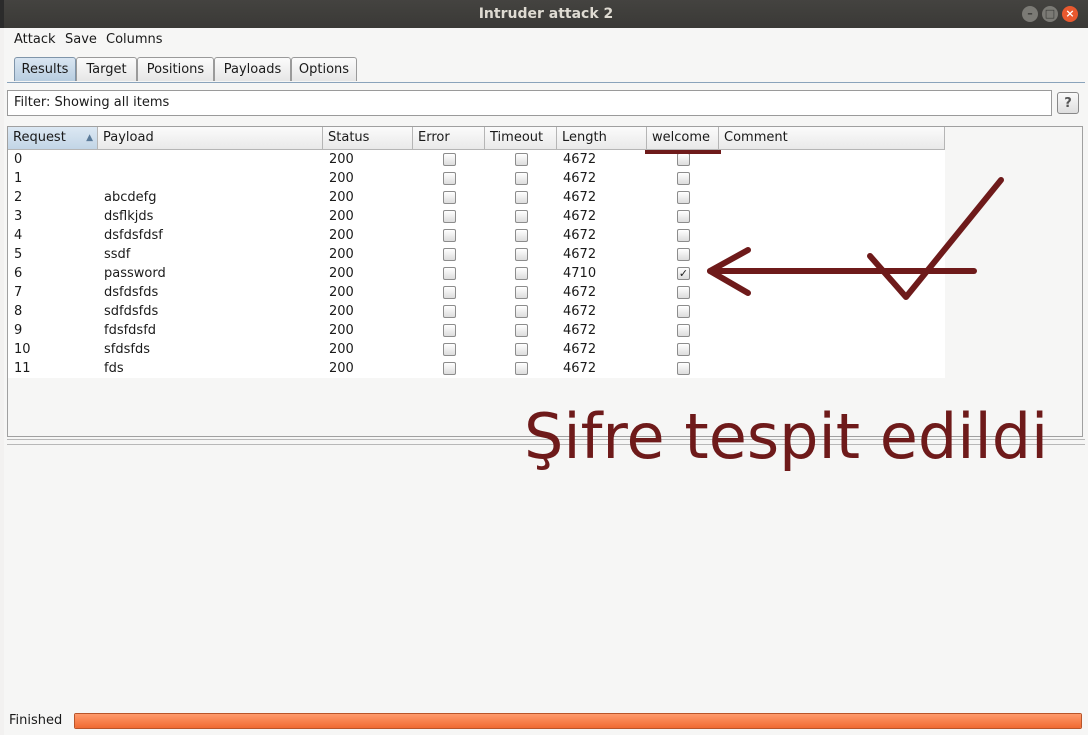 The height and width of the screenshot is (735, 1088). I want to click on table-row: 1 200 4672, so click(476, 178).